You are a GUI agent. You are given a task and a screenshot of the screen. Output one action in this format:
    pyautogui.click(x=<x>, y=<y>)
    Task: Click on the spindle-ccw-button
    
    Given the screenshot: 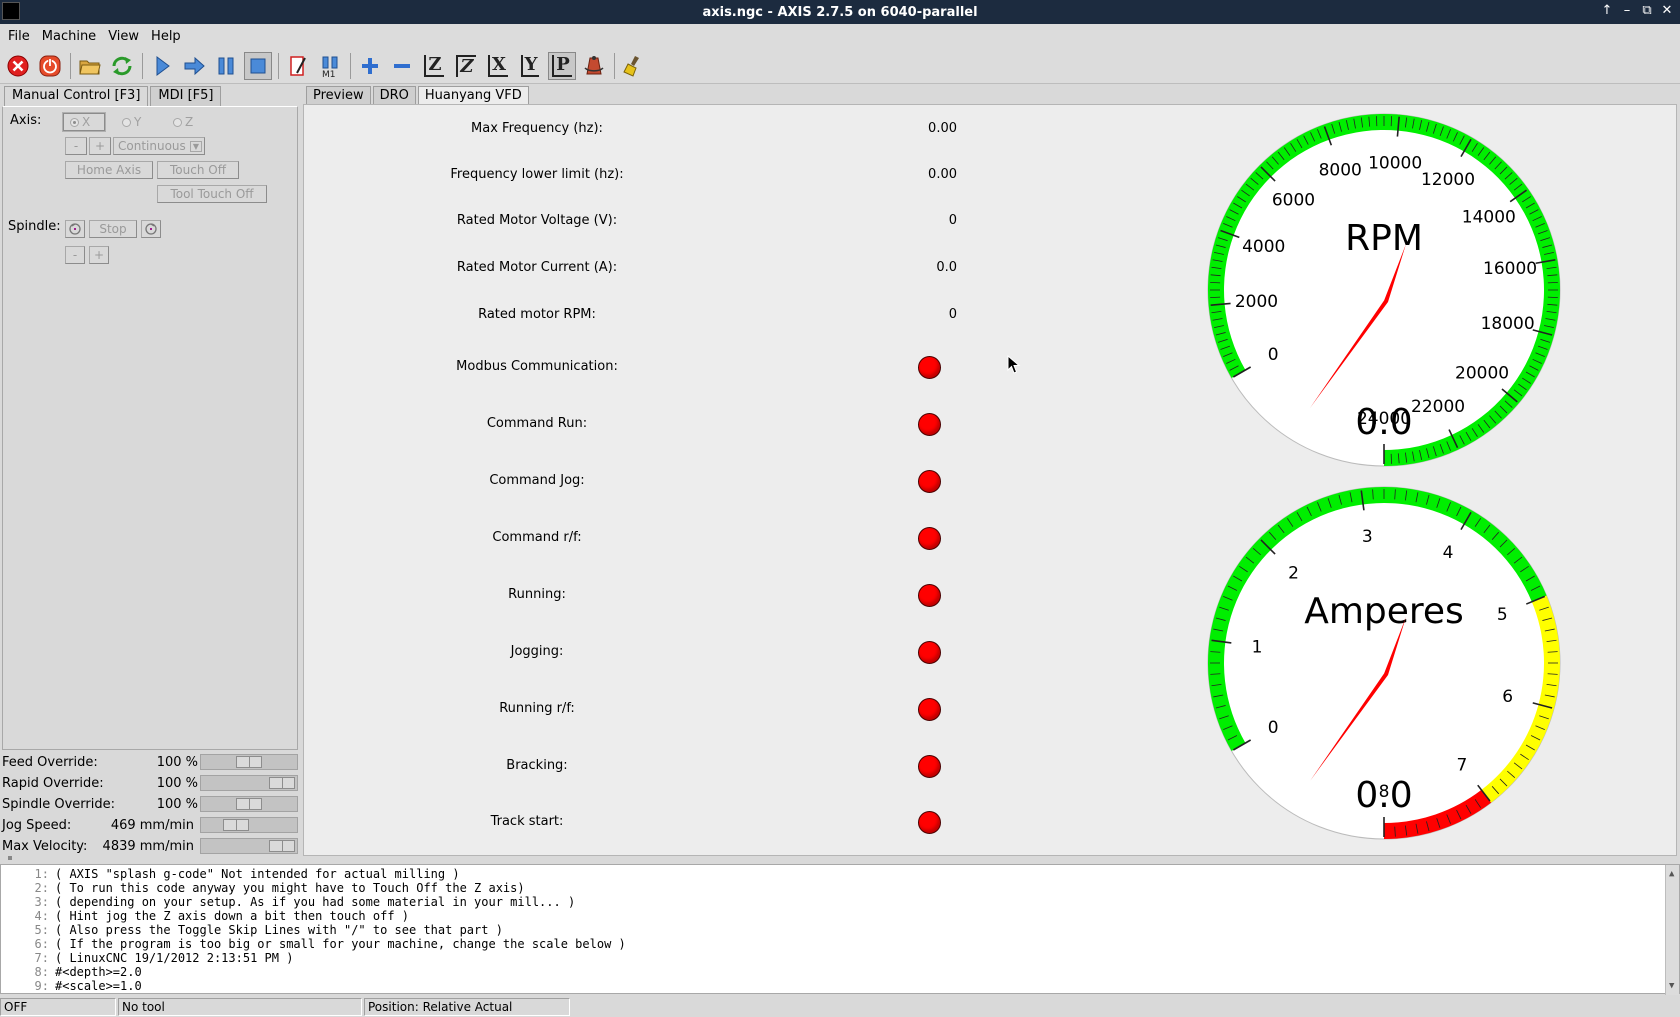 What is the action you would take?
    pyautogui.click(x=75, y=229)
    